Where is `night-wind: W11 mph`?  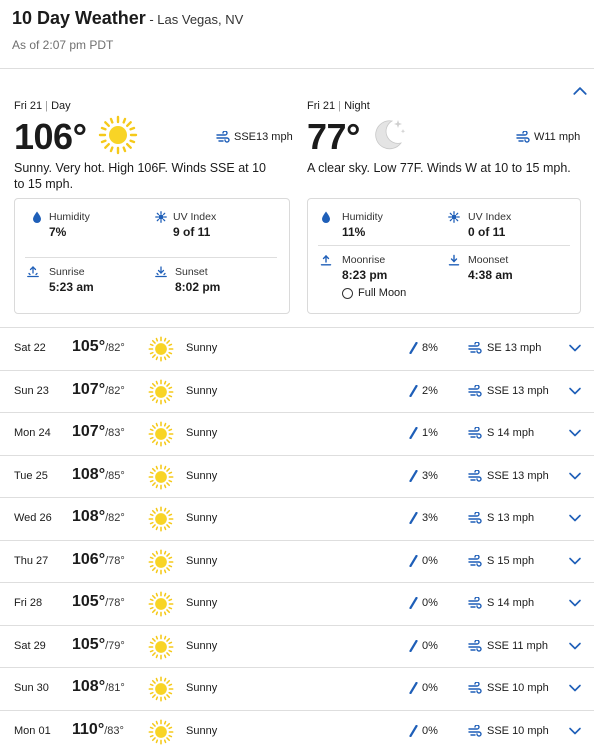 night-wind: W11 mph is located at coordinates (548, 137).